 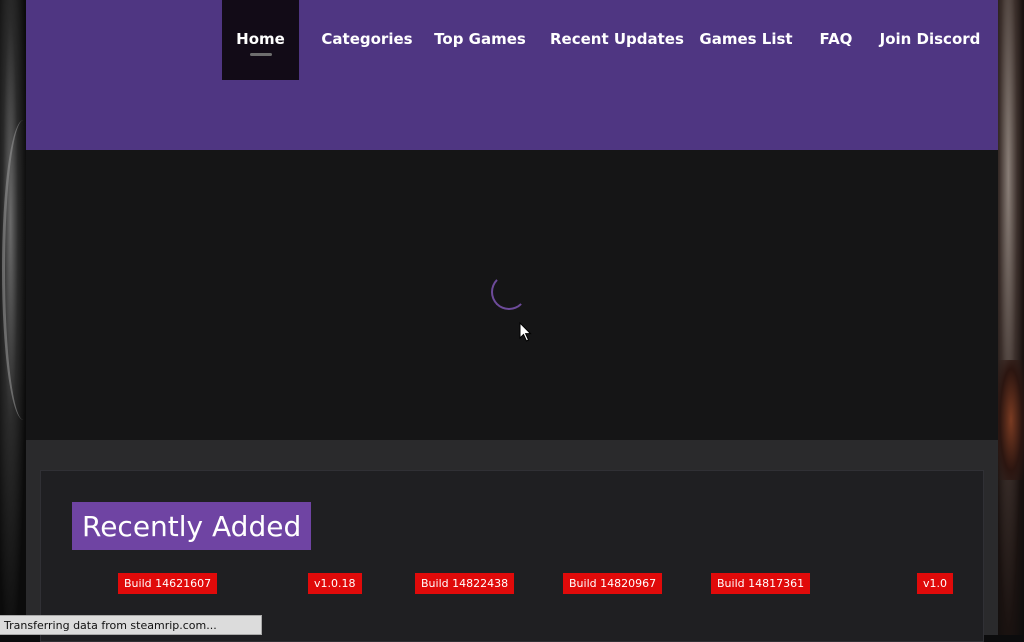 I want to click on version-badge: Build 14817361, so click(x=761, y=583).